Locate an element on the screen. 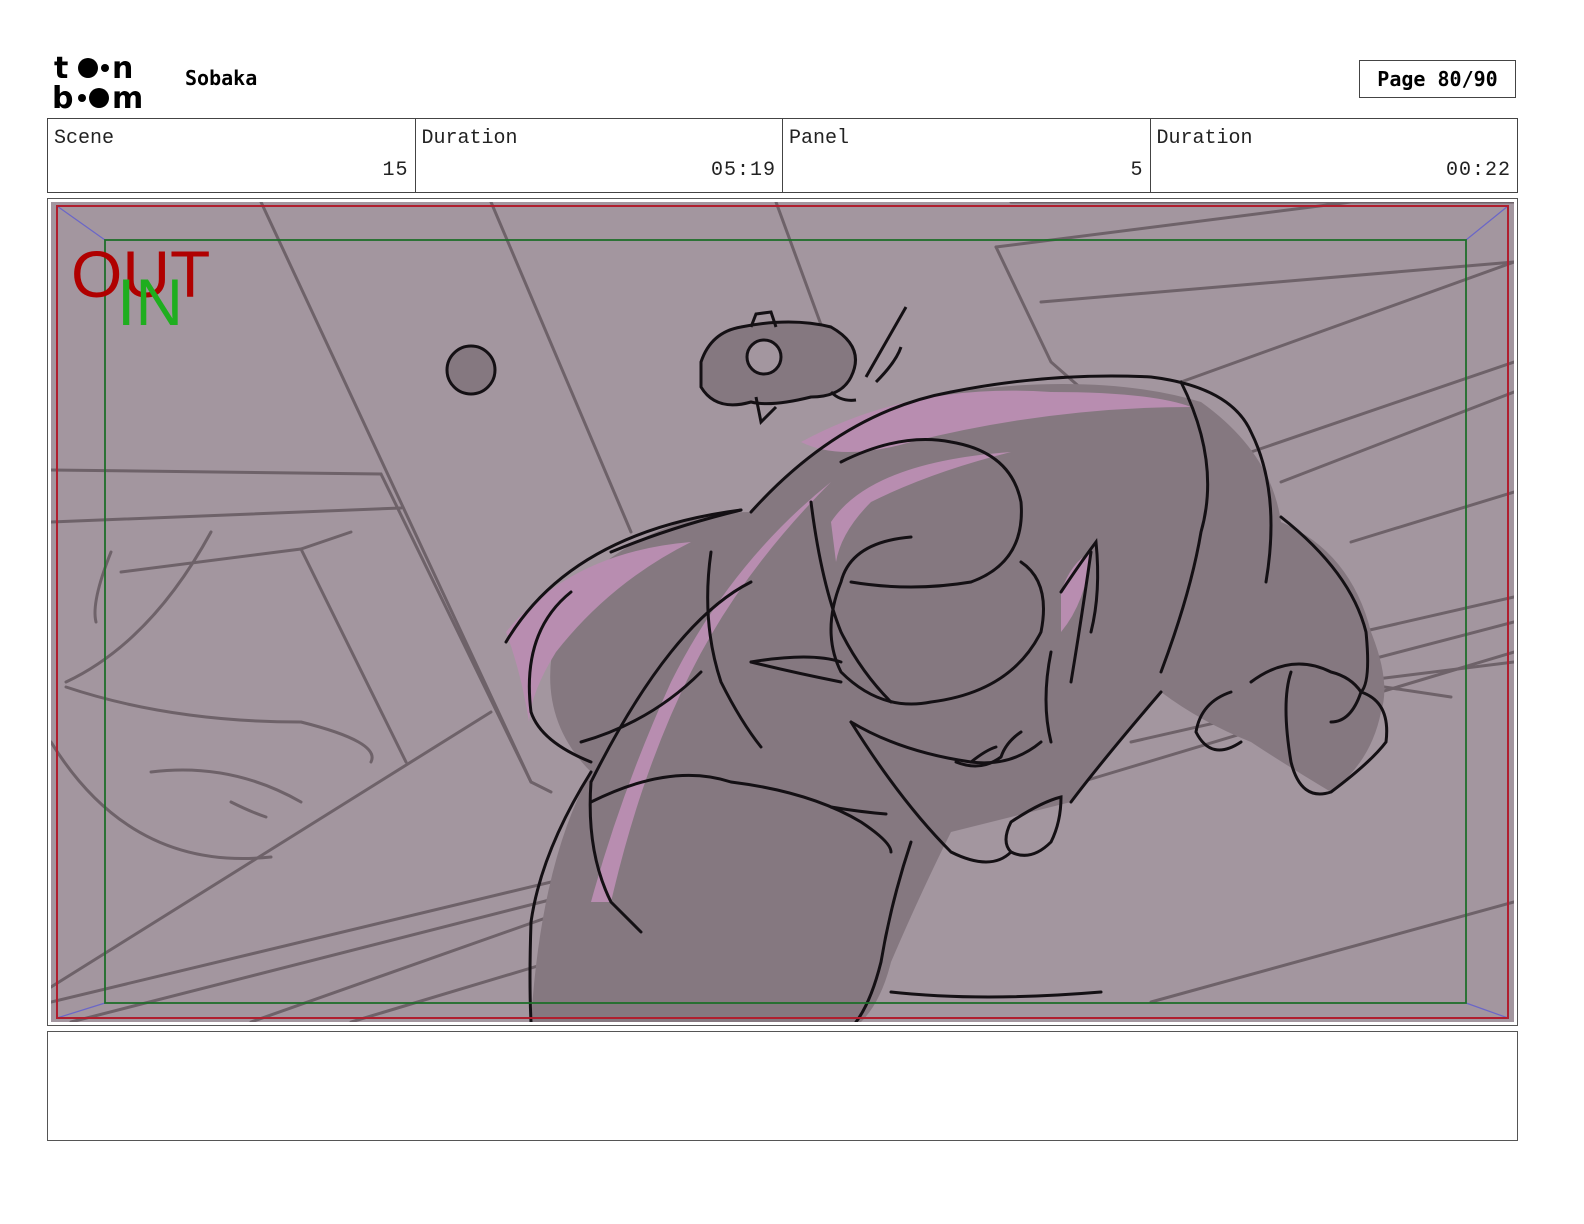 This screenshot has height=1224, width=1584. small-floating-sphere is located at coordinates (471, 370).